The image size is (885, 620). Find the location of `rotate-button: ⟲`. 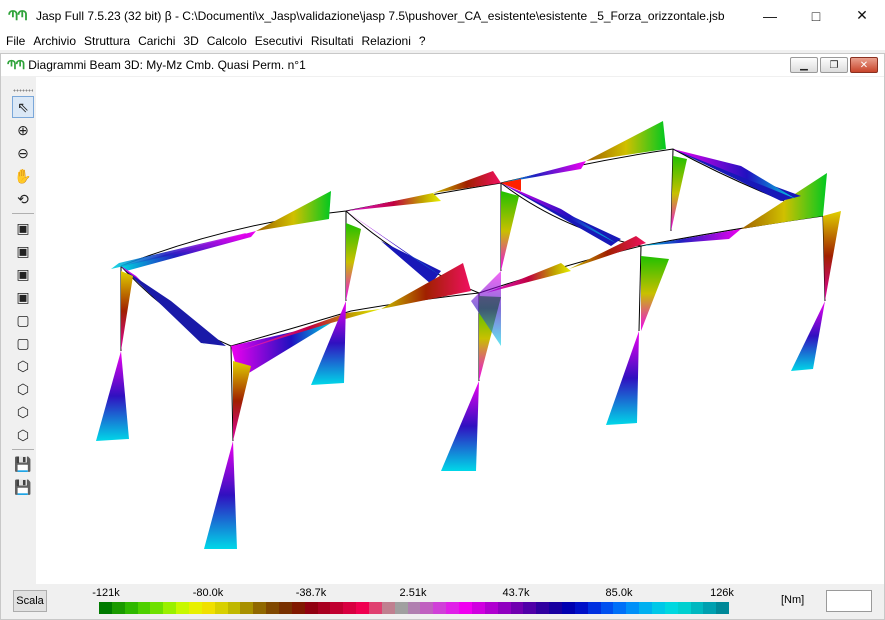

rotate-button: ⟲ is located at coordinates (23, 199).